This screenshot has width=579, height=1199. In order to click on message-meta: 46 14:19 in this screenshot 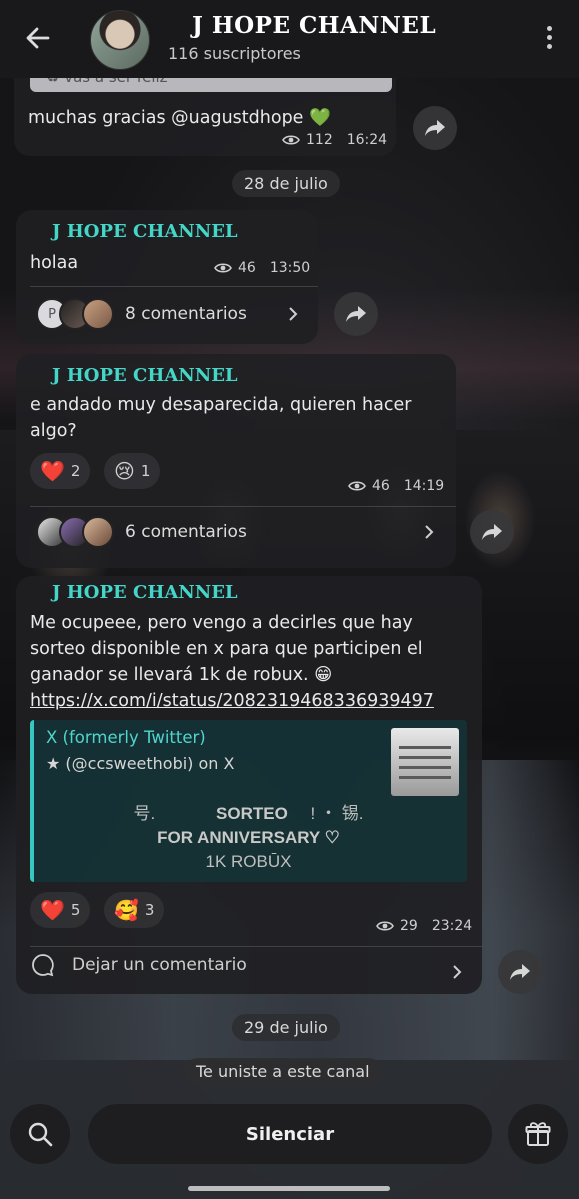, I will do `click(396, 486)`.